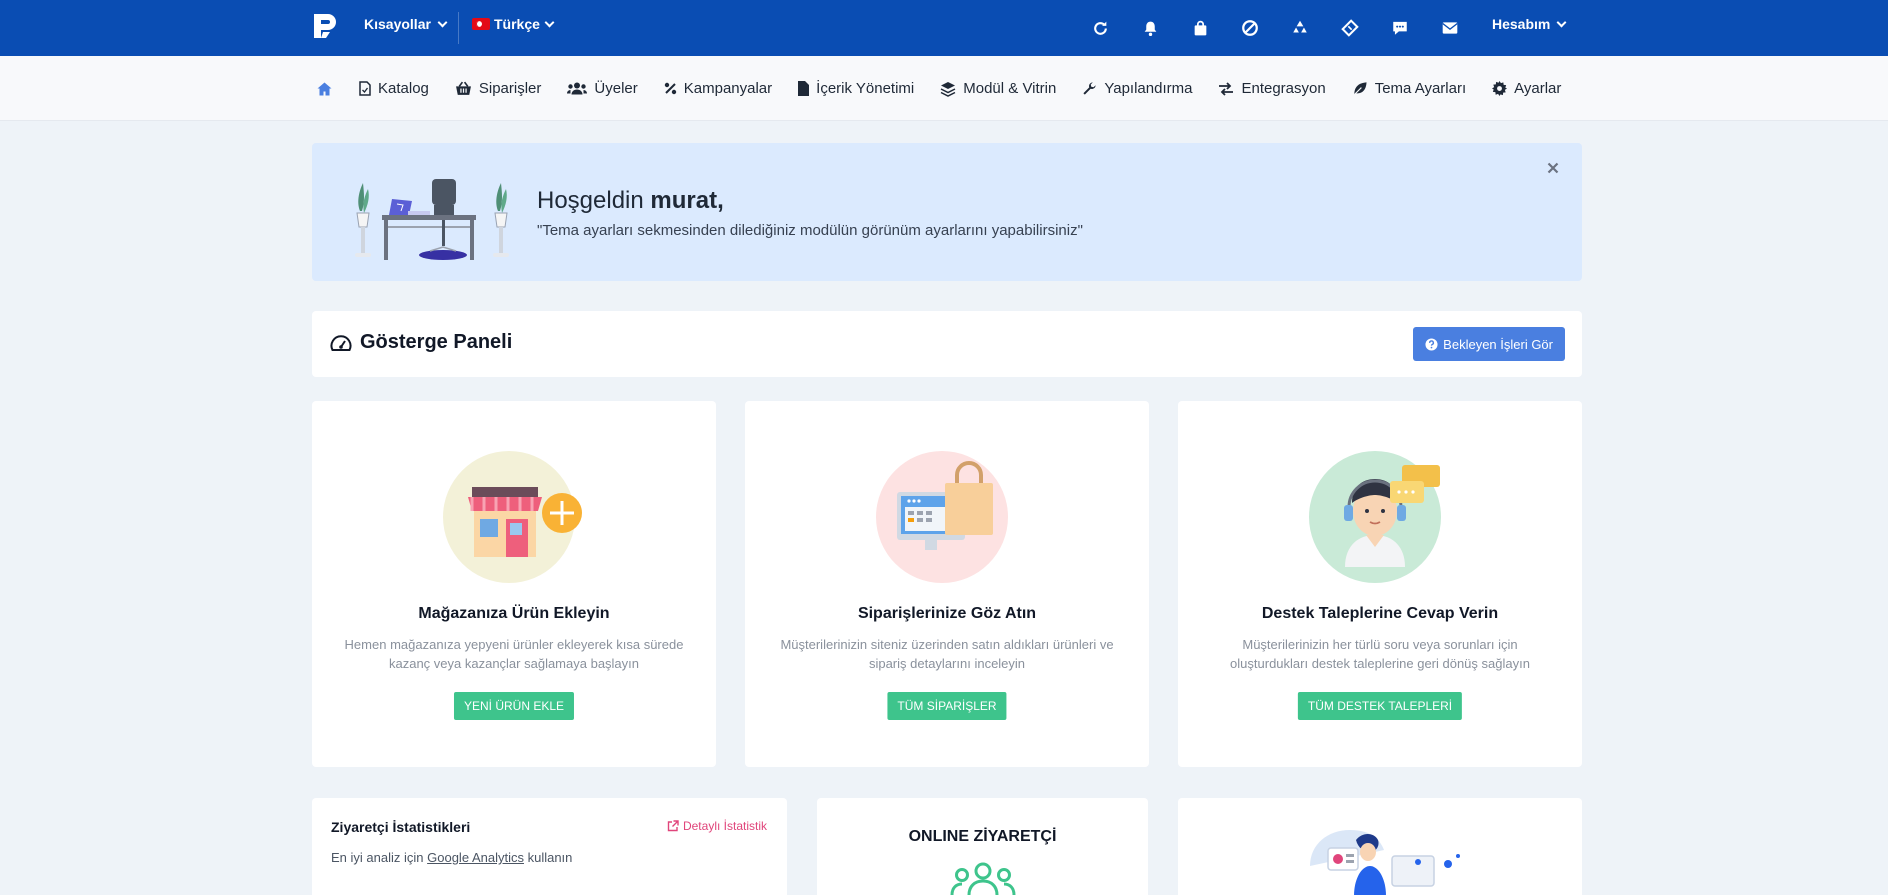 Image resolution: width=1888 pixels, height=895 pixels. I want to click on card-title: Siparişlerinize Göz Atın, so click(947, 613).